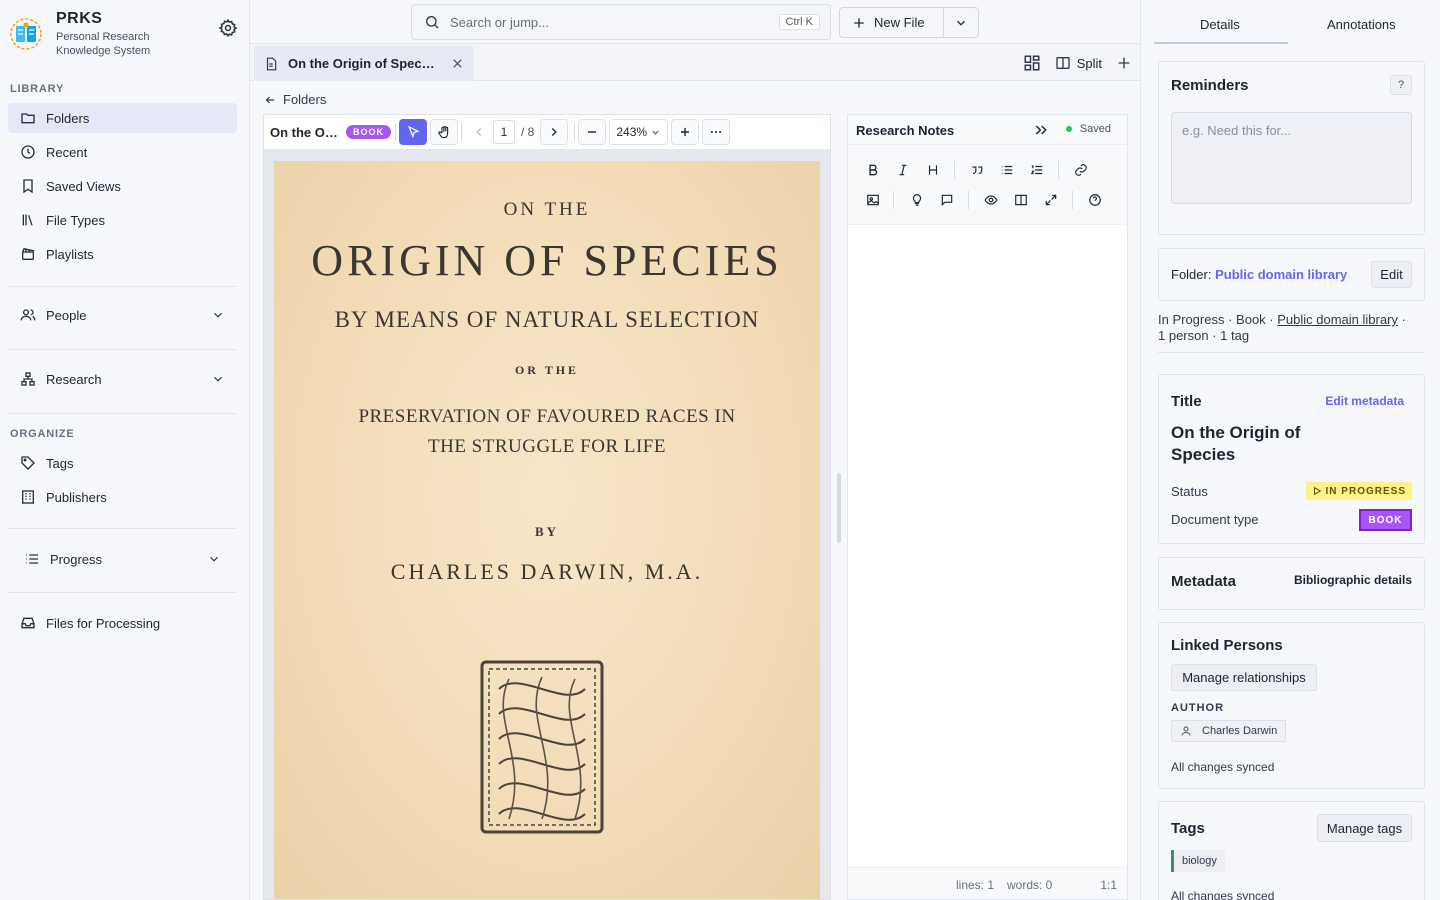 The image size is (1440, 900). What do you see at coordinates (122, 315) in the screenshot?
I see `sidebar-item-people: People` at bounding box center [122, 315].